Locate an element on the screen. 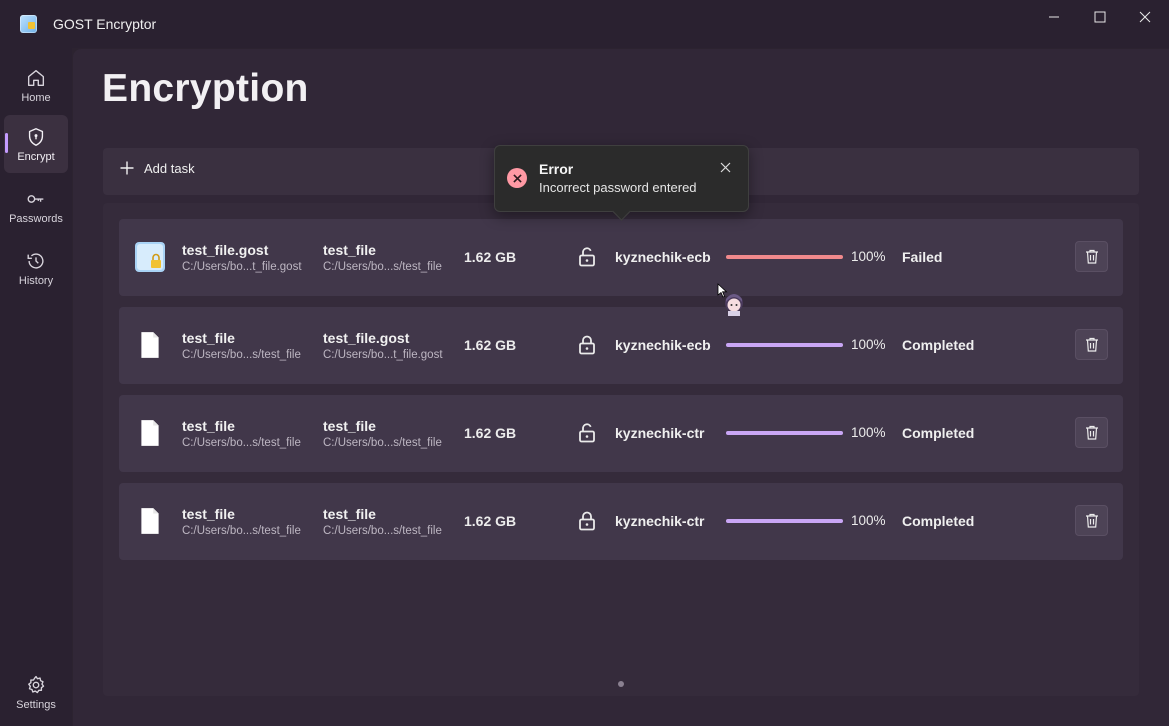 The height and width of the screenshot is (726, 1169). maximize-icon is located at coordinates (1100, 17).